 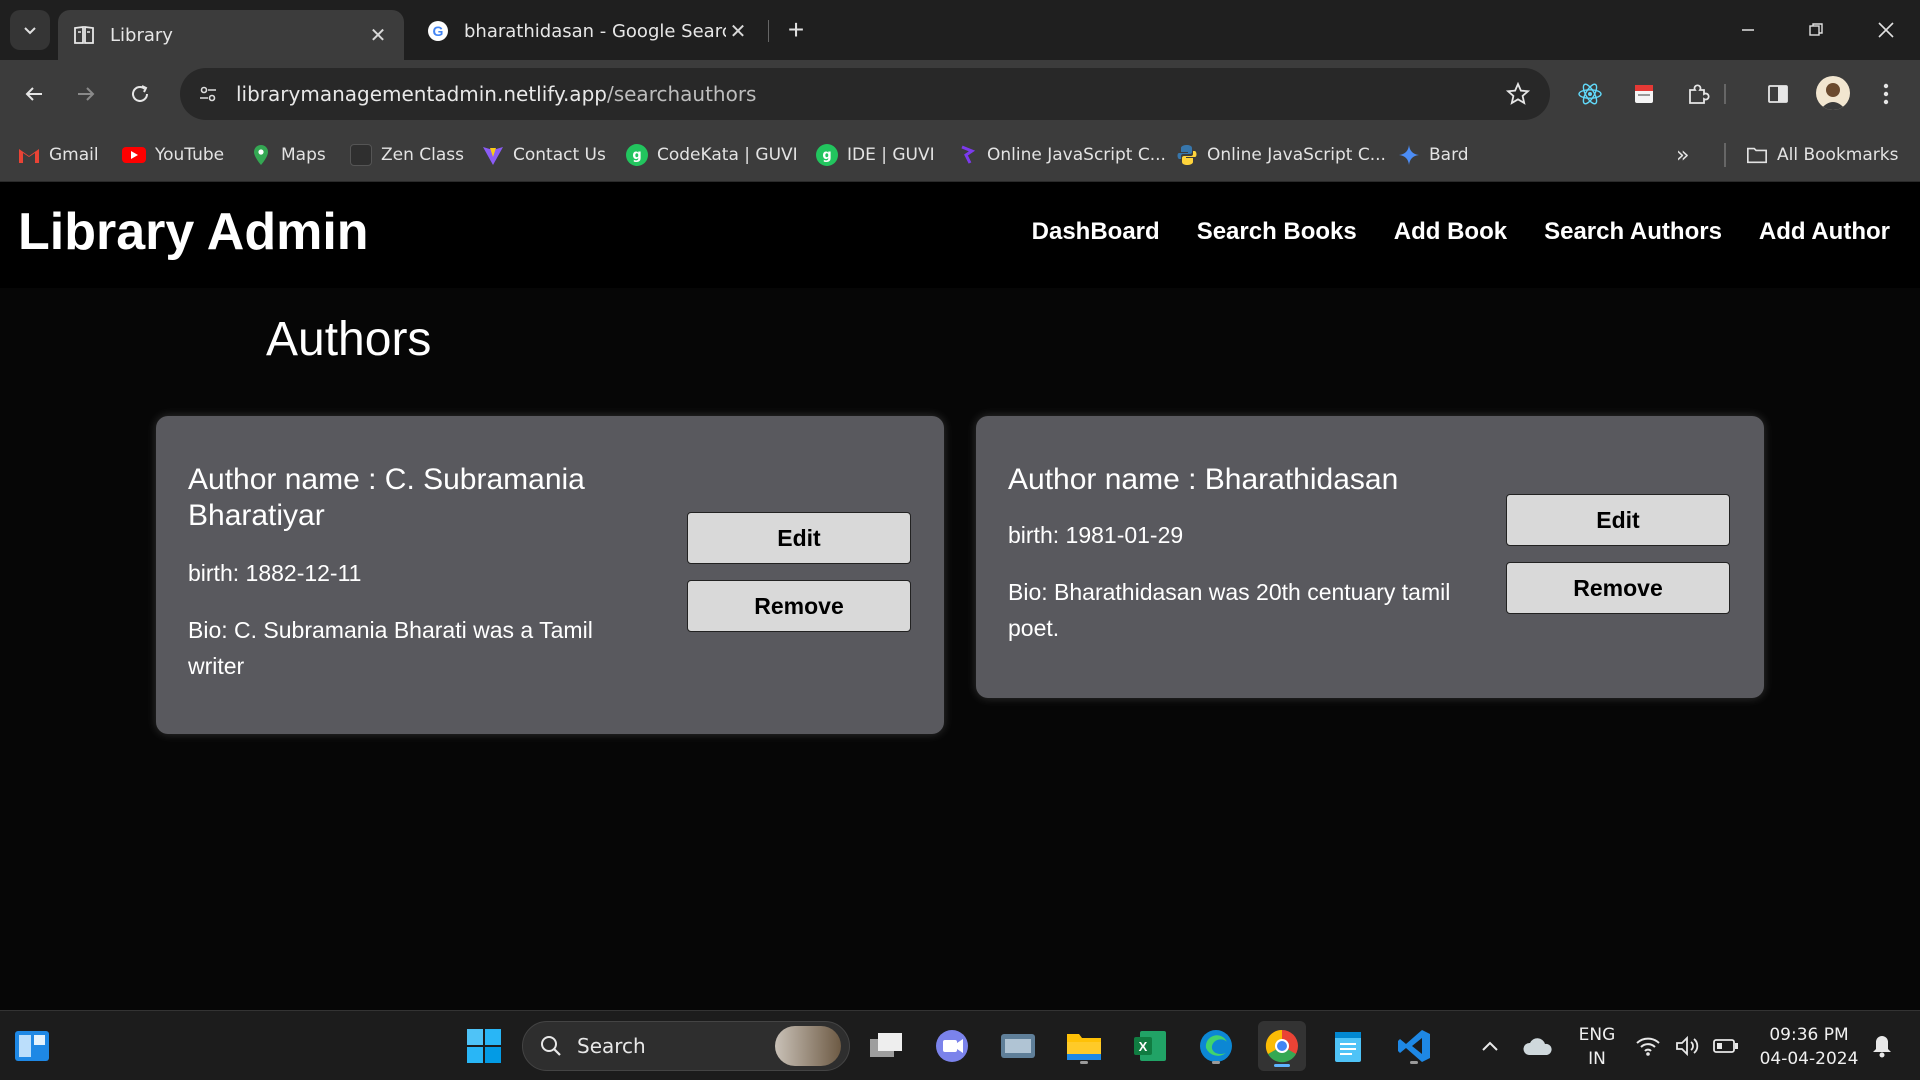 What do you see at coordinates (1816, 30) in the screenshot?
I see `restore-button` at bounding box center [1816, 30].